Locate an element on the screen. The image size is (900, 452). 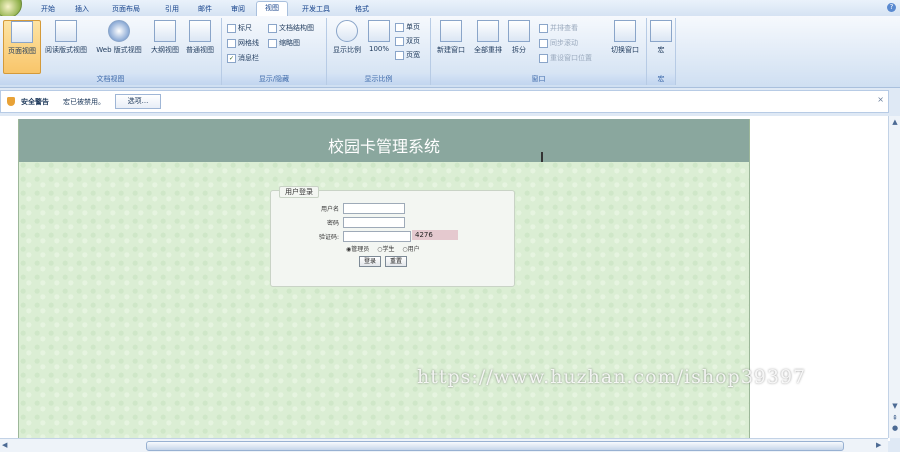
group-zoom: 显示比例 100% 单页 双页 页宽 显示比例 is located at coordinates (379, 51).